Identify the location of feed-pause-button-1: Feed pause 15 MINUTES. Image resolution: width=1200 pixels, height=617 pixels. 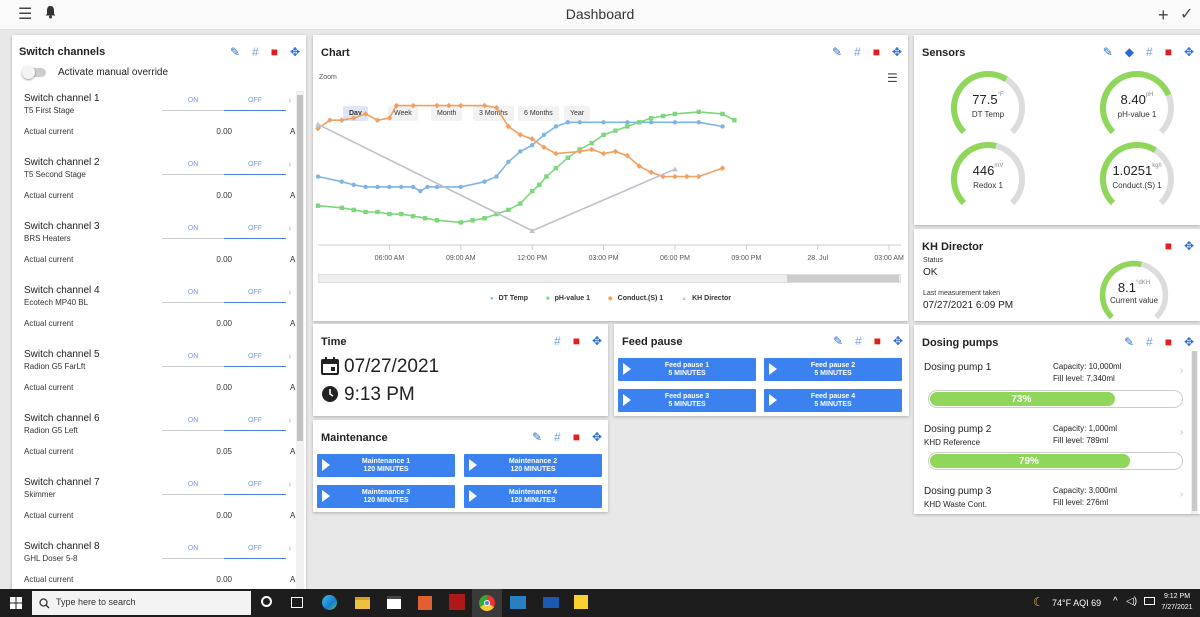
(687, 369).